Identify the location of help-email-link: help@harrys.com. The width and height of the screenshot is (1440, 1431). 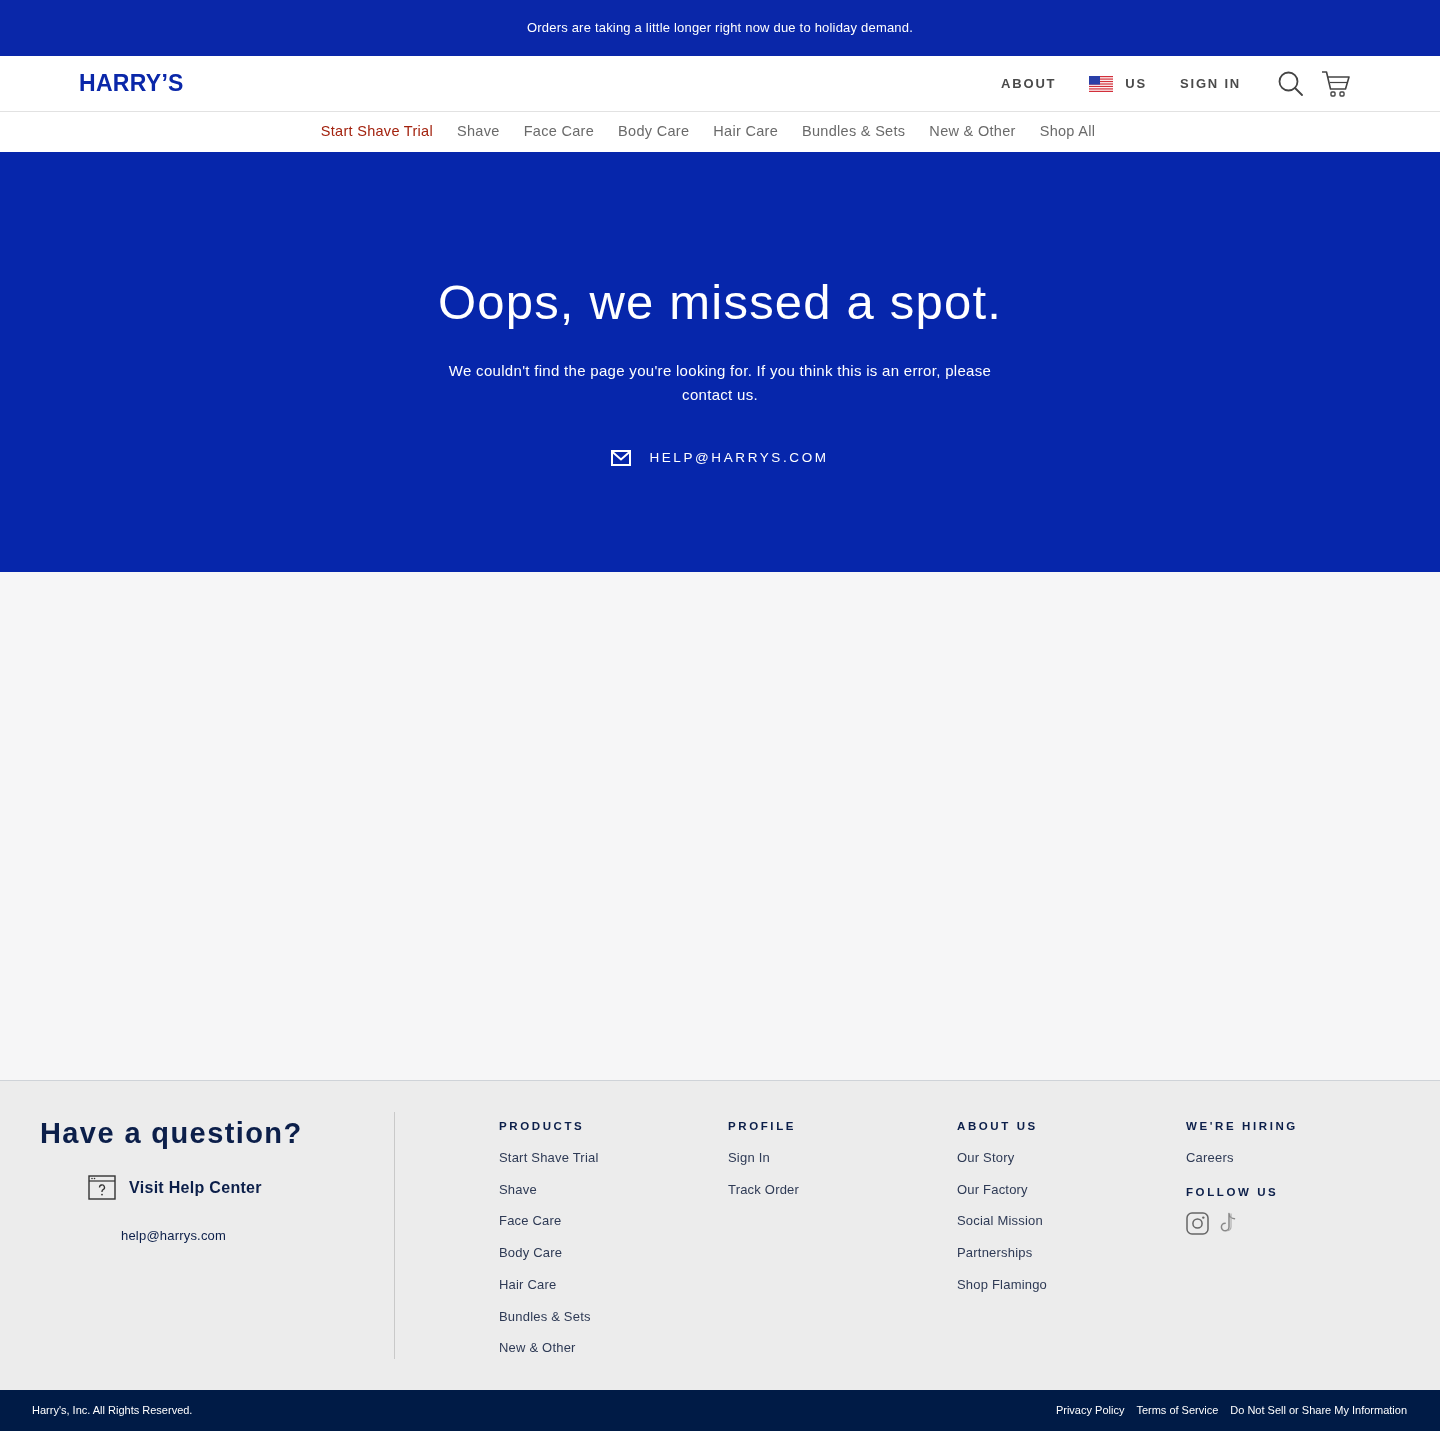
(174, 1236).